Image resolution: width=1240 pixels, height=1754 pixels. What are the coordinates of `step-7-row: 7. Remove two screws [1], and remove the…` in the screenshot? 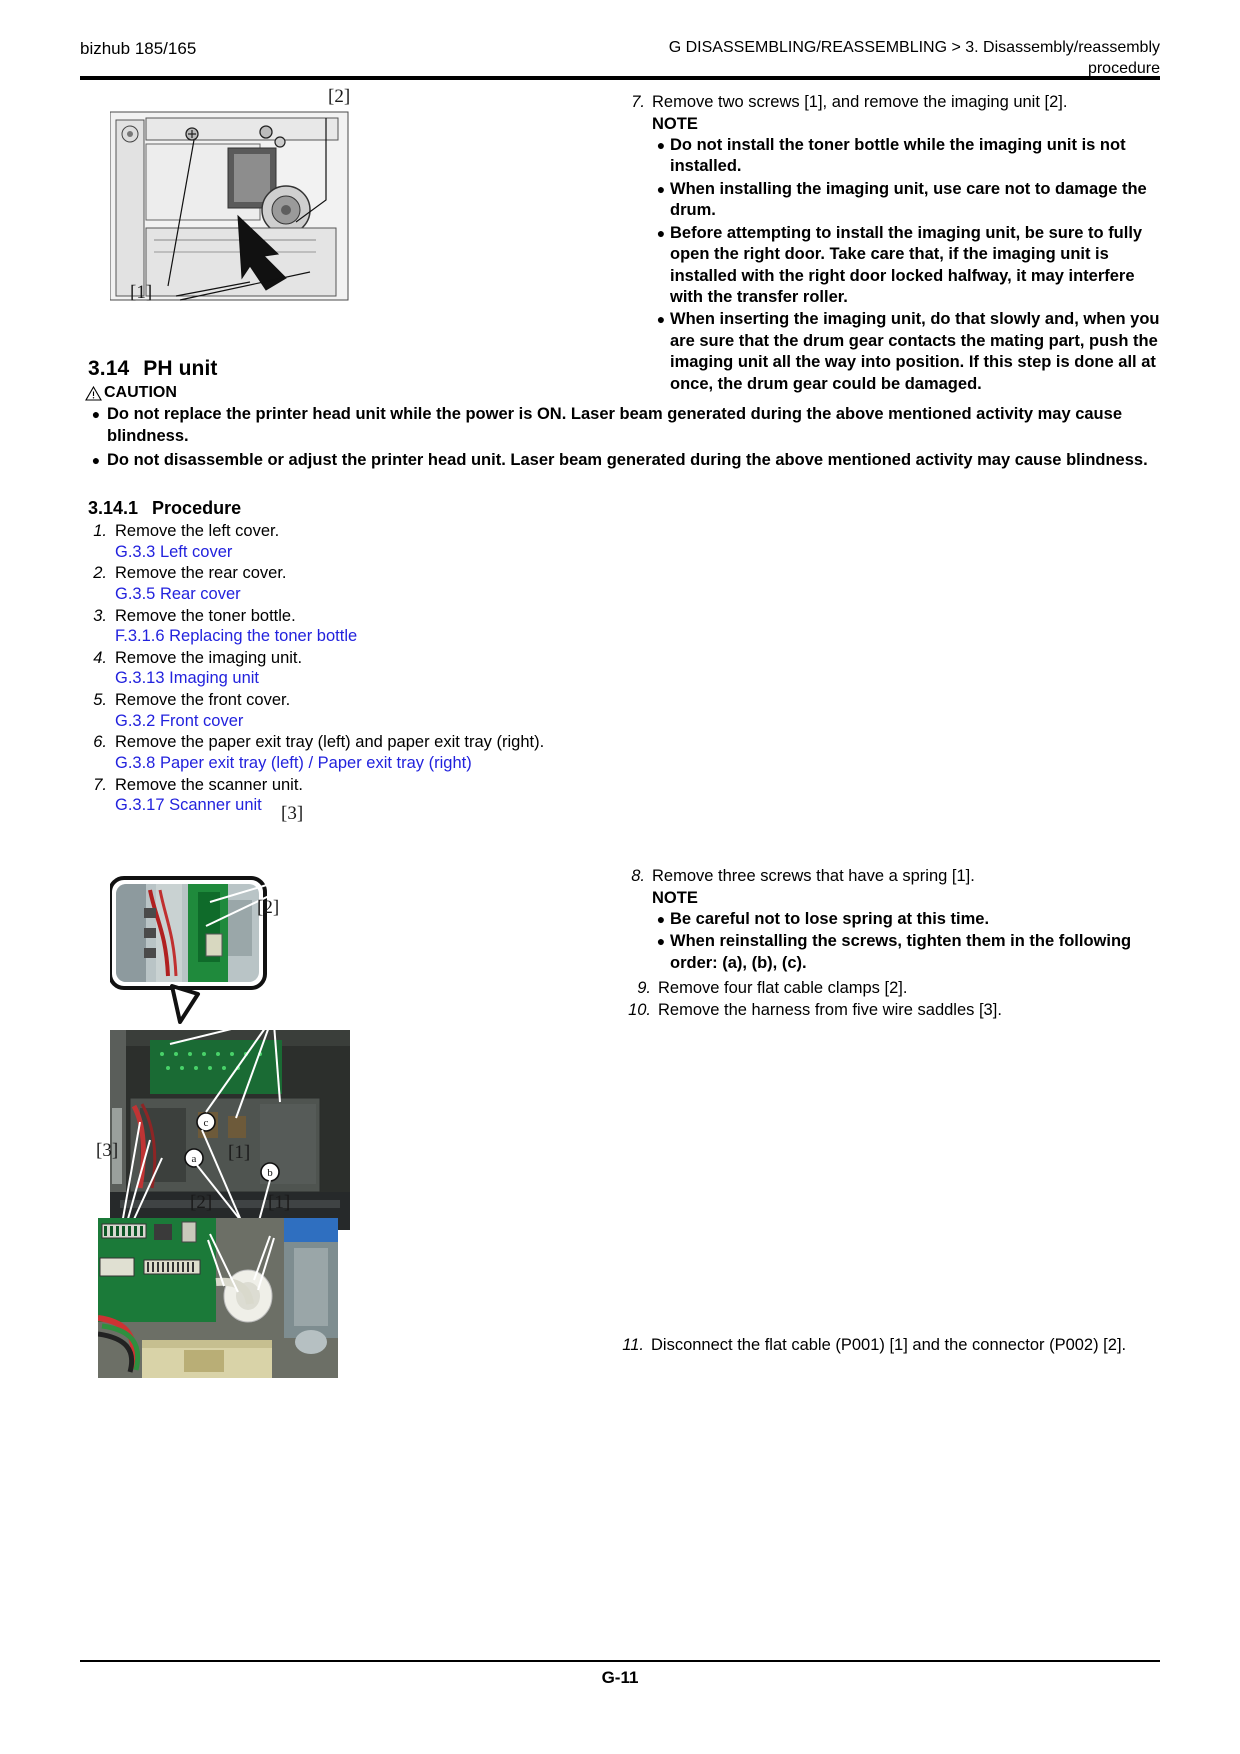 It's located at (891, 103).